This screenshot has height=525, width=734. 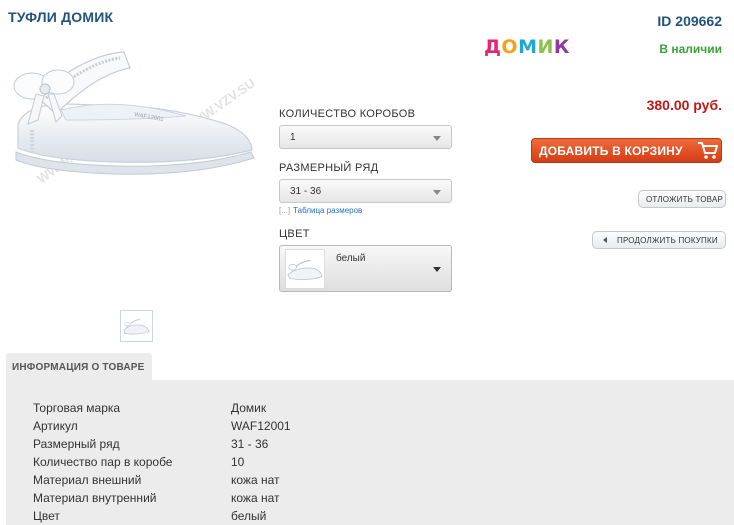 What do you see at coordinates (685, 199) in the screenshot?
I see `postpone-label: ОТЛОЖИТЬ ТОВАР` at bounding box center [685, 199].